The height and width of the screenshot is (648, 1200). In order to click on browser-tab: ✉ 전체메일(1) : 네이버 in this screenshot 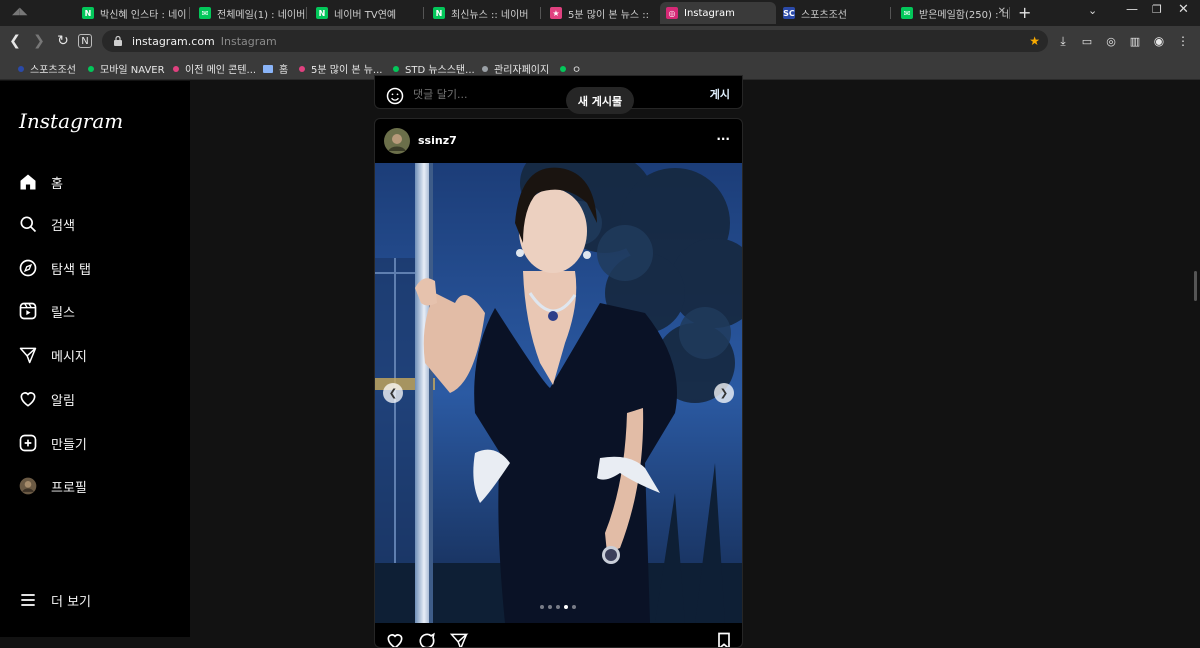, I will do `click(250, 13)`.